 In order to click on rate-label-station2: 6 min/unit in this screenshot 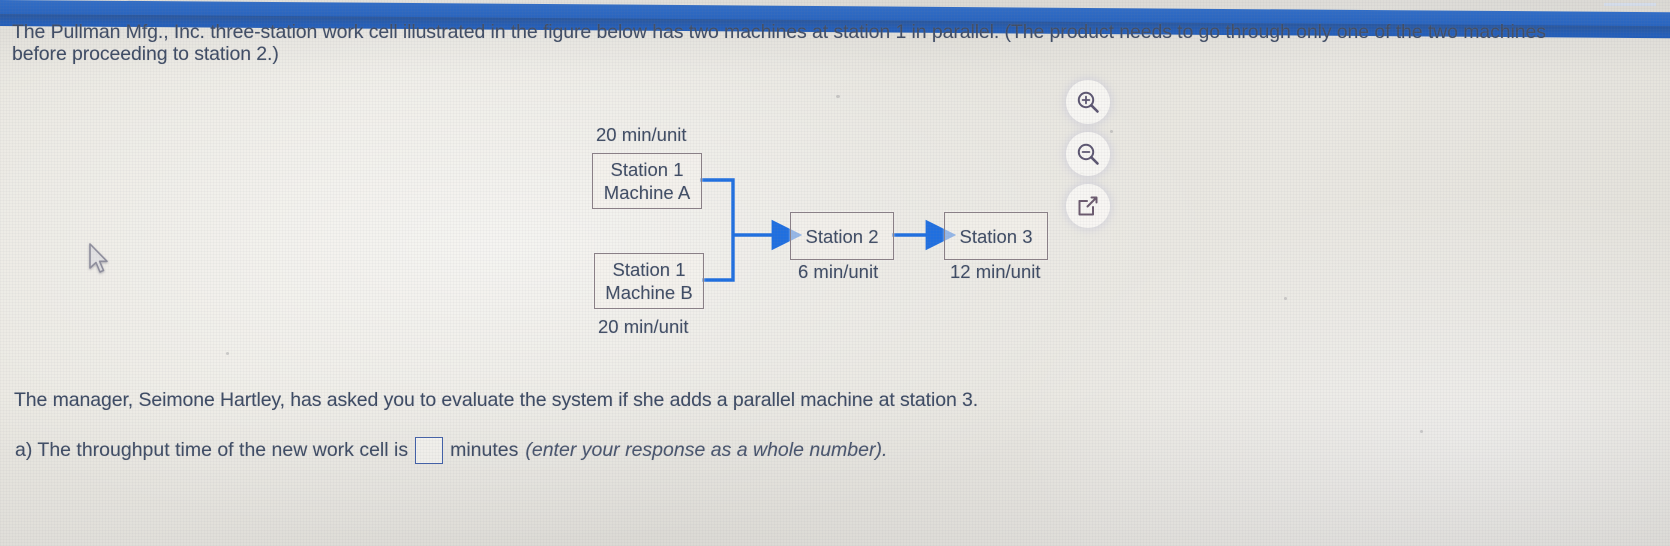, I will do `click(838, 271)`.